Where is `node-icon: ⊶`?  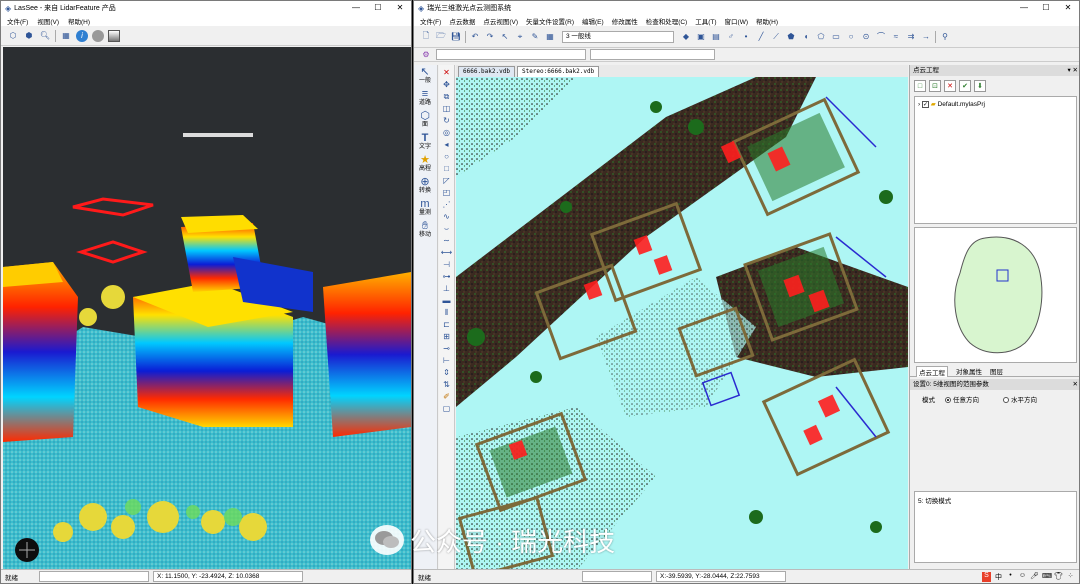
node-icon: ⊶ is located at coordinates (447, 276).